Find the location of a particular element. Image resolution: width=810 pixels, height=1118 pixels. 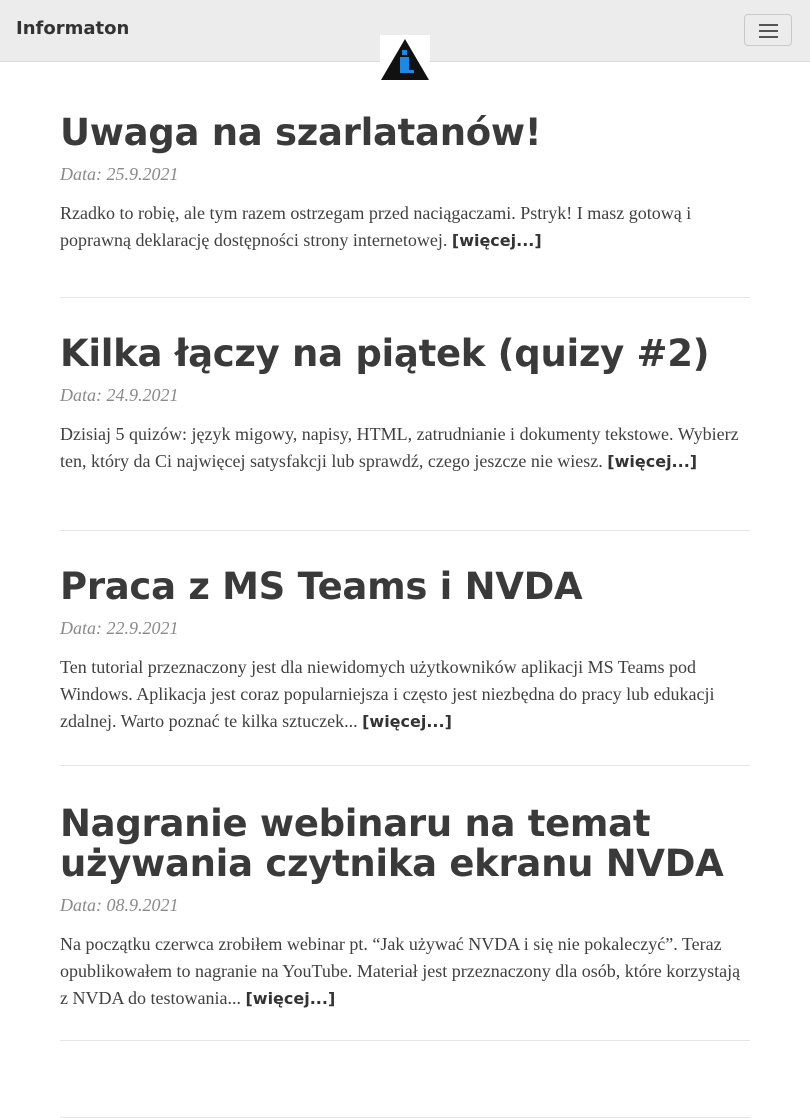

site-logo is located at coordinates (405, 58).